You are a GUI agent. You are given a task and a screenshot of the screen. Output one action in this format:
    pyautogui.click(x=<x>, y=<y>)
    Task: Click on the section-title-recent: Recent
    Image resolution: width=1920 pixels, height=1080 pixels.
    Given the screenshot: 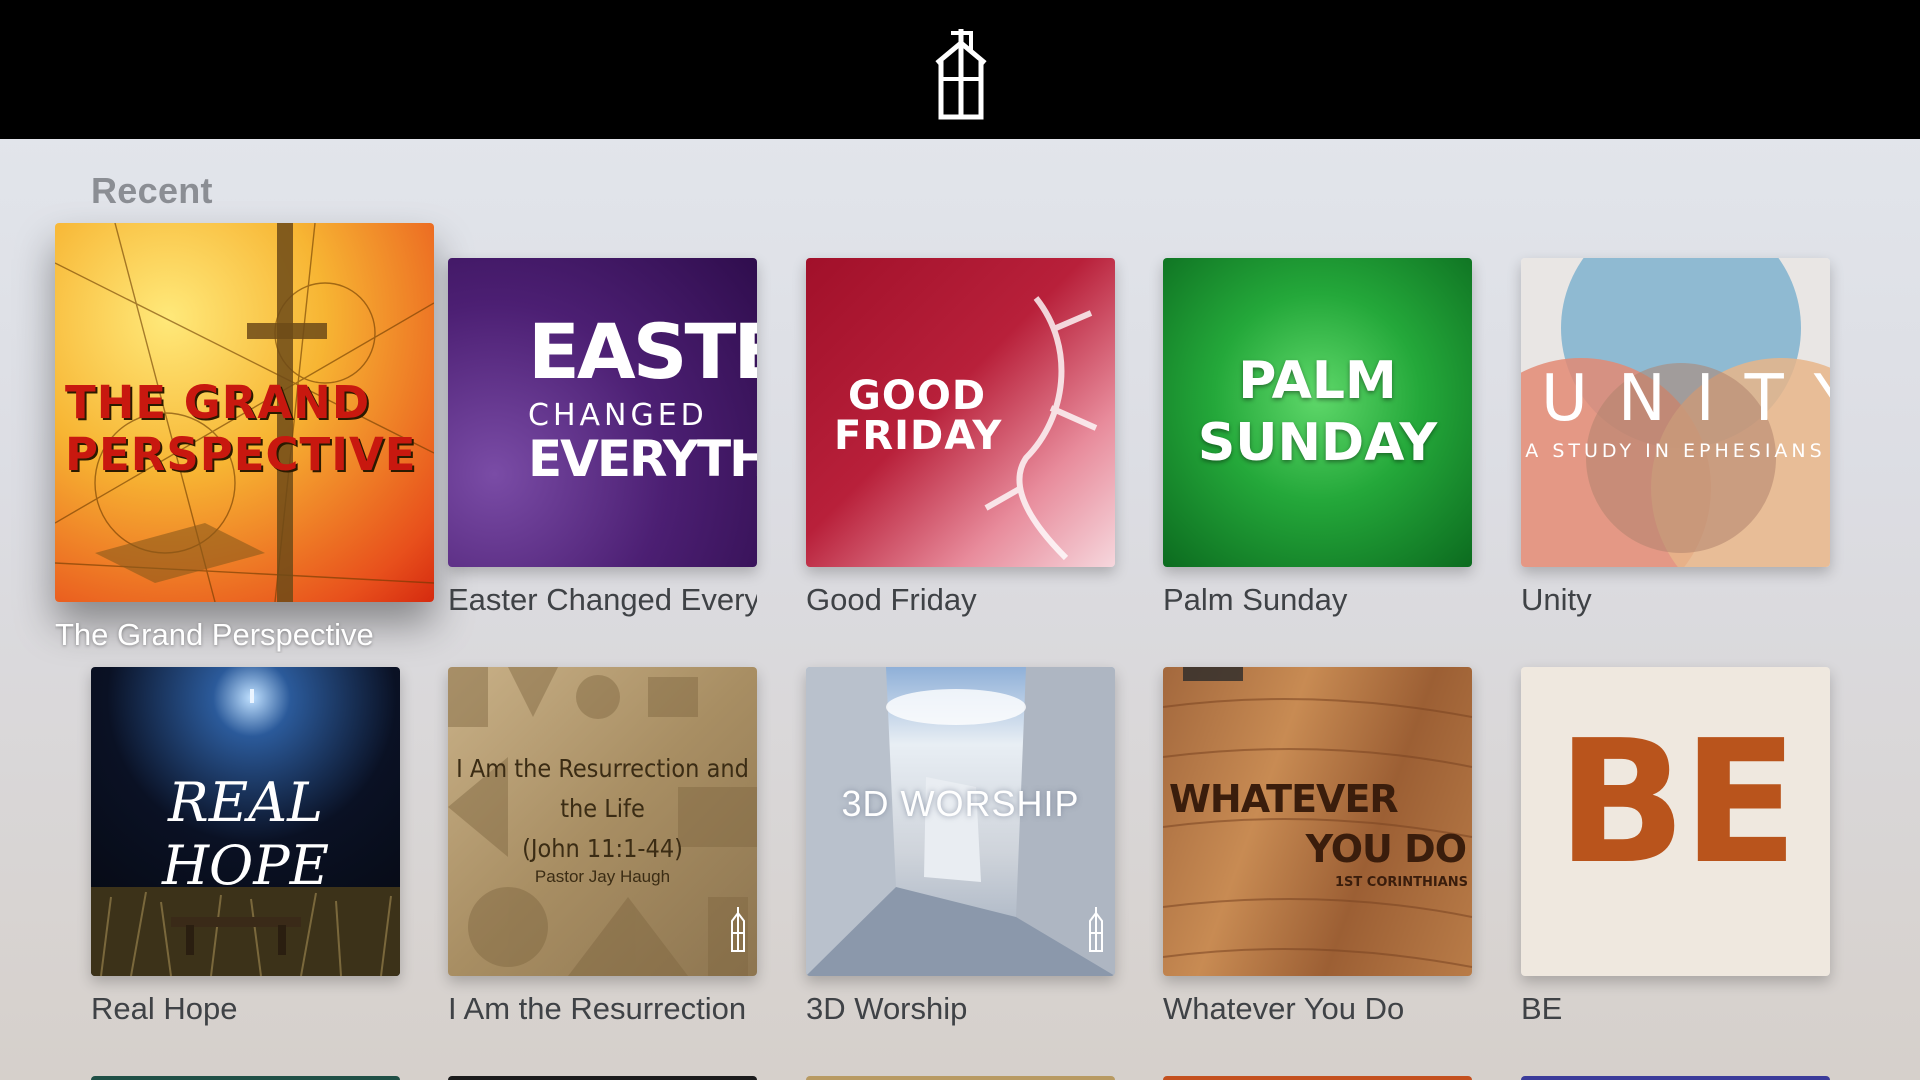 What is the action you would take?
    pyautogui.click(x=152, y=190)
    